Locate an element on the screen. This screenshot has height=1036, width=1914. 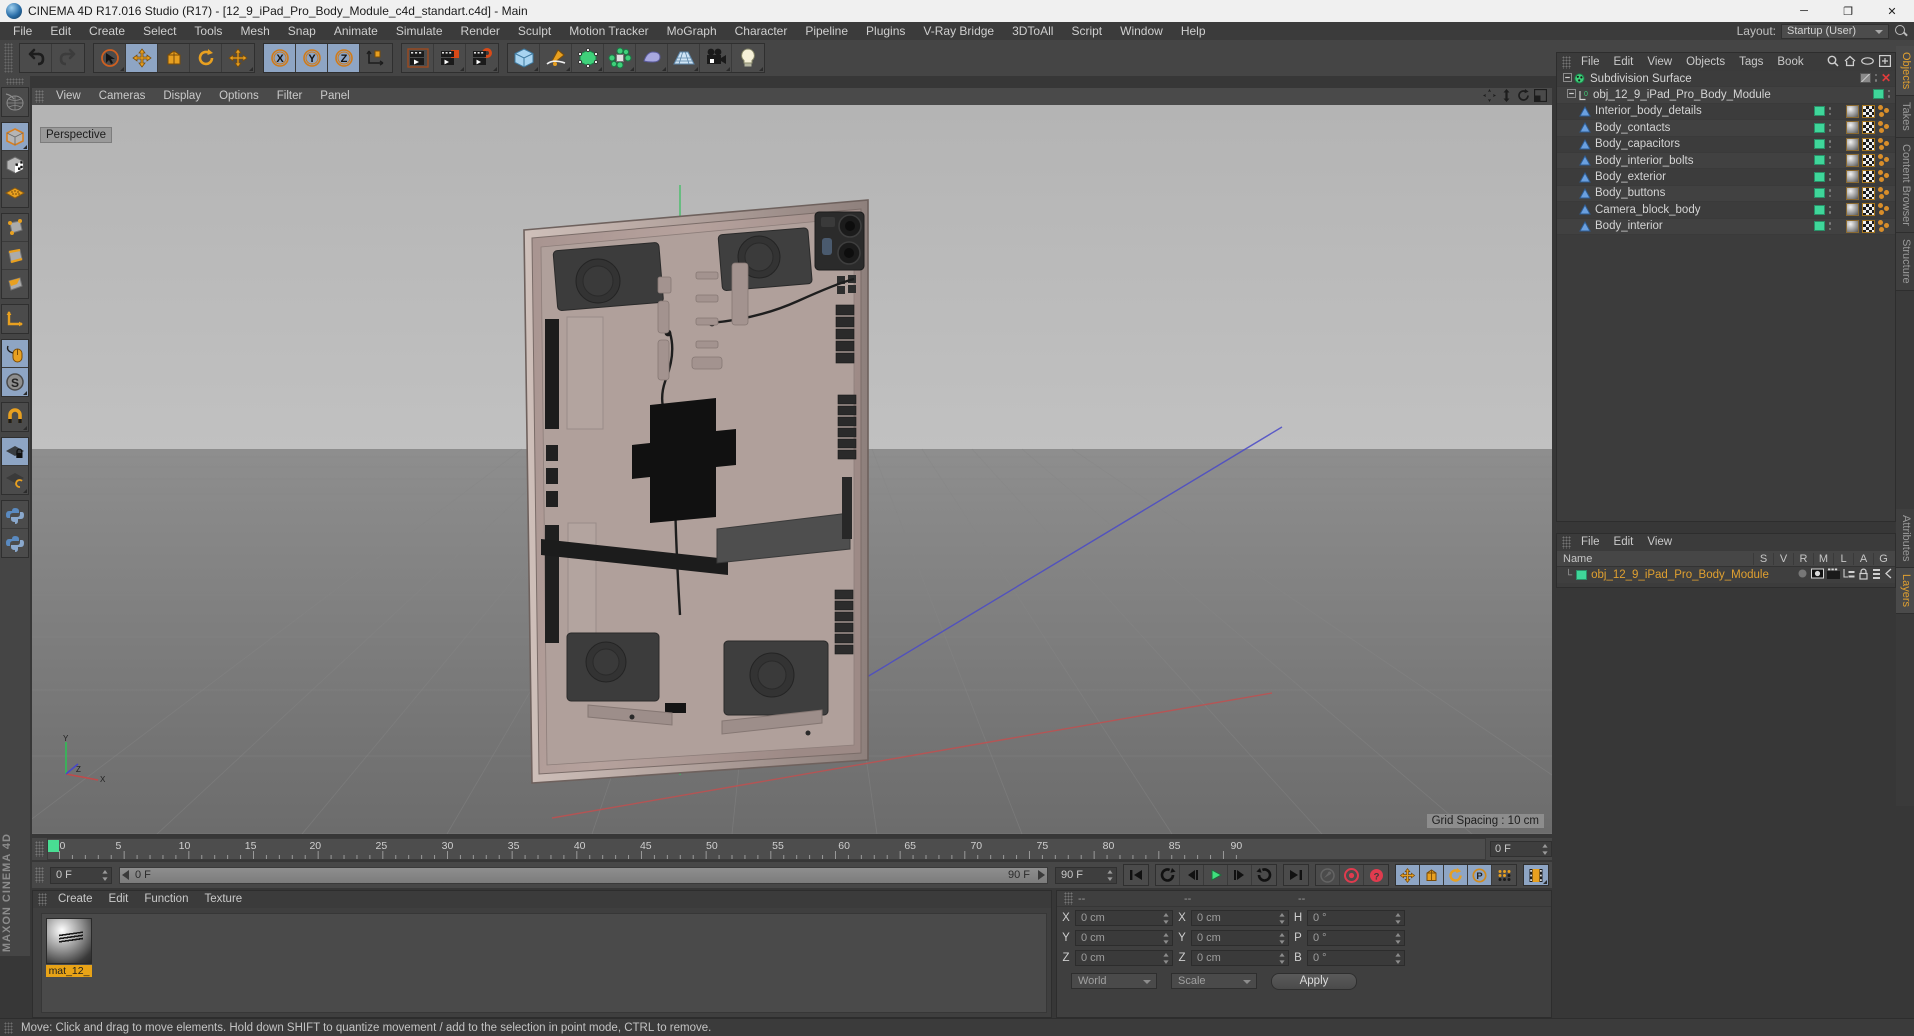
live-selection-button is located at coordinates (110, 58).